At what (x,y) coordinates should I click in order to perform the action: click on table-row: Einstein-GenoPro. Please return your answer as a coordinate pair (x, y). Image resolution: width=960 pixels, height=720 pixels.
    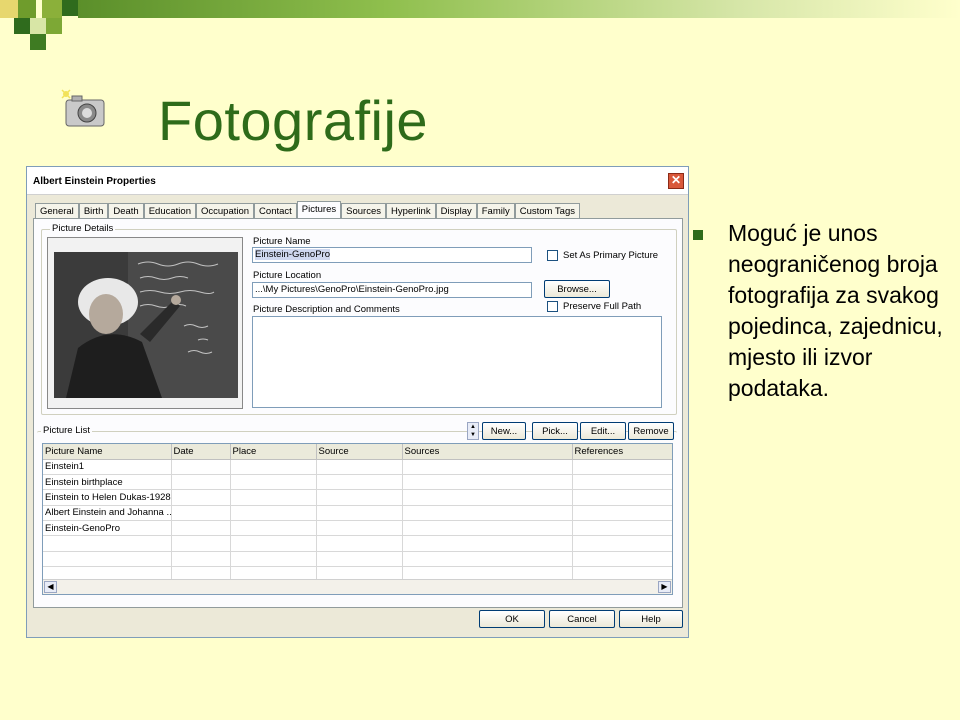
    Looking at the image, I should click on (357, 528).